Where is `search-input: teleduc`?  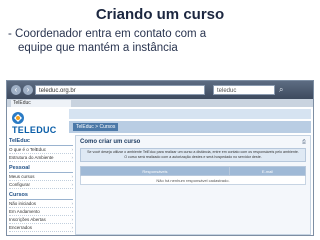
search-input: teleduc is located at coordinates (244, 90).